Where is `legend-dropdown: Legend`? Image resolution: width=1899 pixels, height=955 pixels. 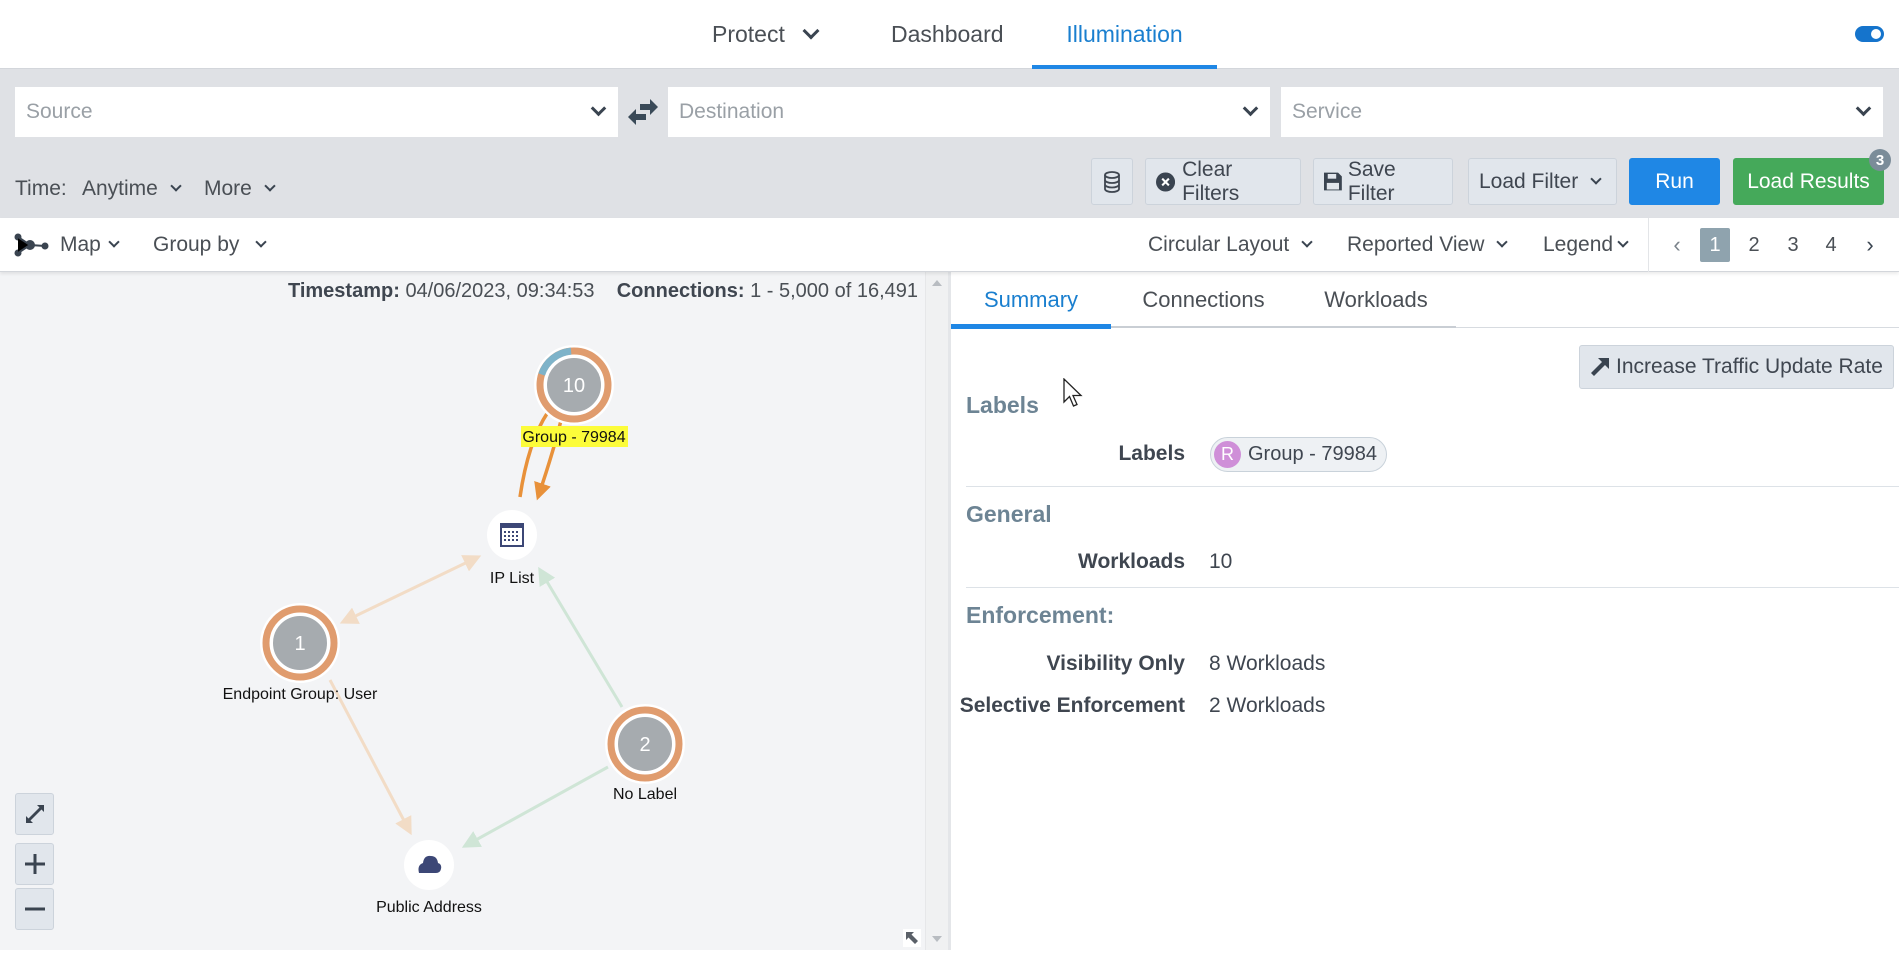 legend-dropdown: Legend is located at coordinates (1586, 245).